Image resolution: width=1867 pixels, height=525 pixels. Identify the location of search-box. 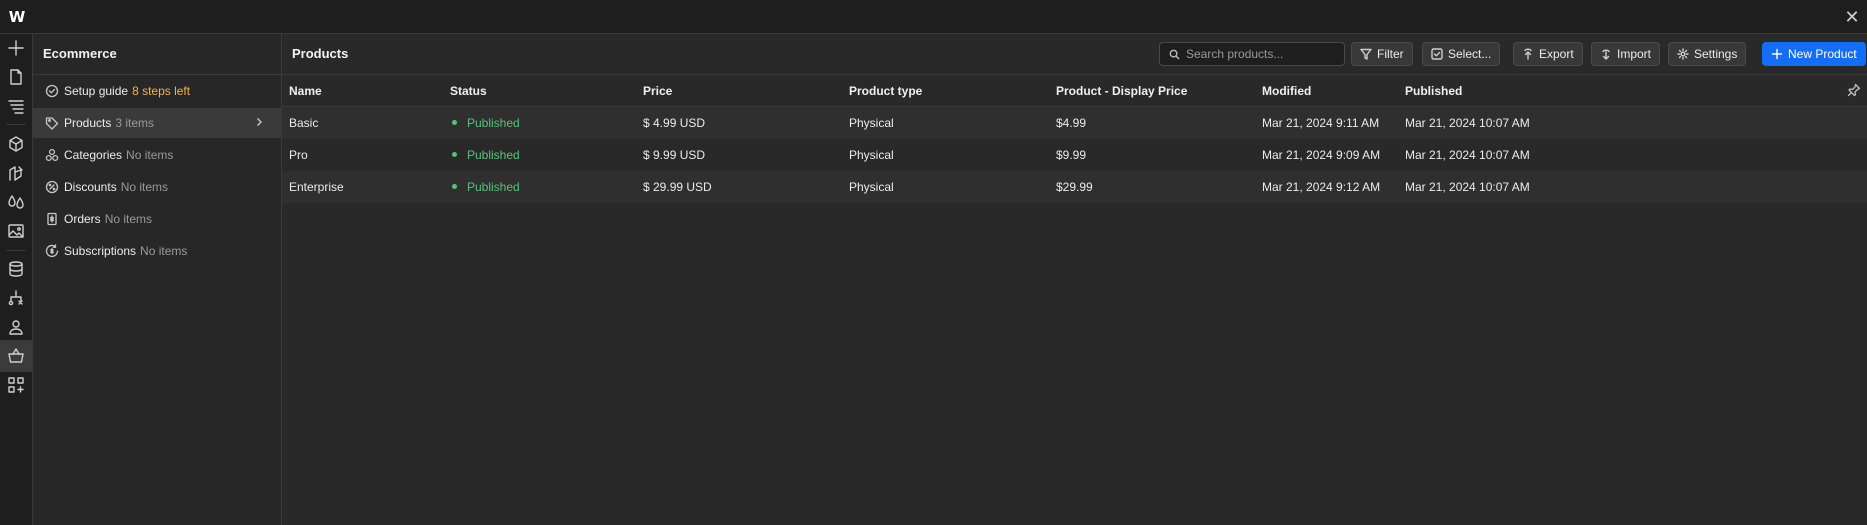
(1252, 54).